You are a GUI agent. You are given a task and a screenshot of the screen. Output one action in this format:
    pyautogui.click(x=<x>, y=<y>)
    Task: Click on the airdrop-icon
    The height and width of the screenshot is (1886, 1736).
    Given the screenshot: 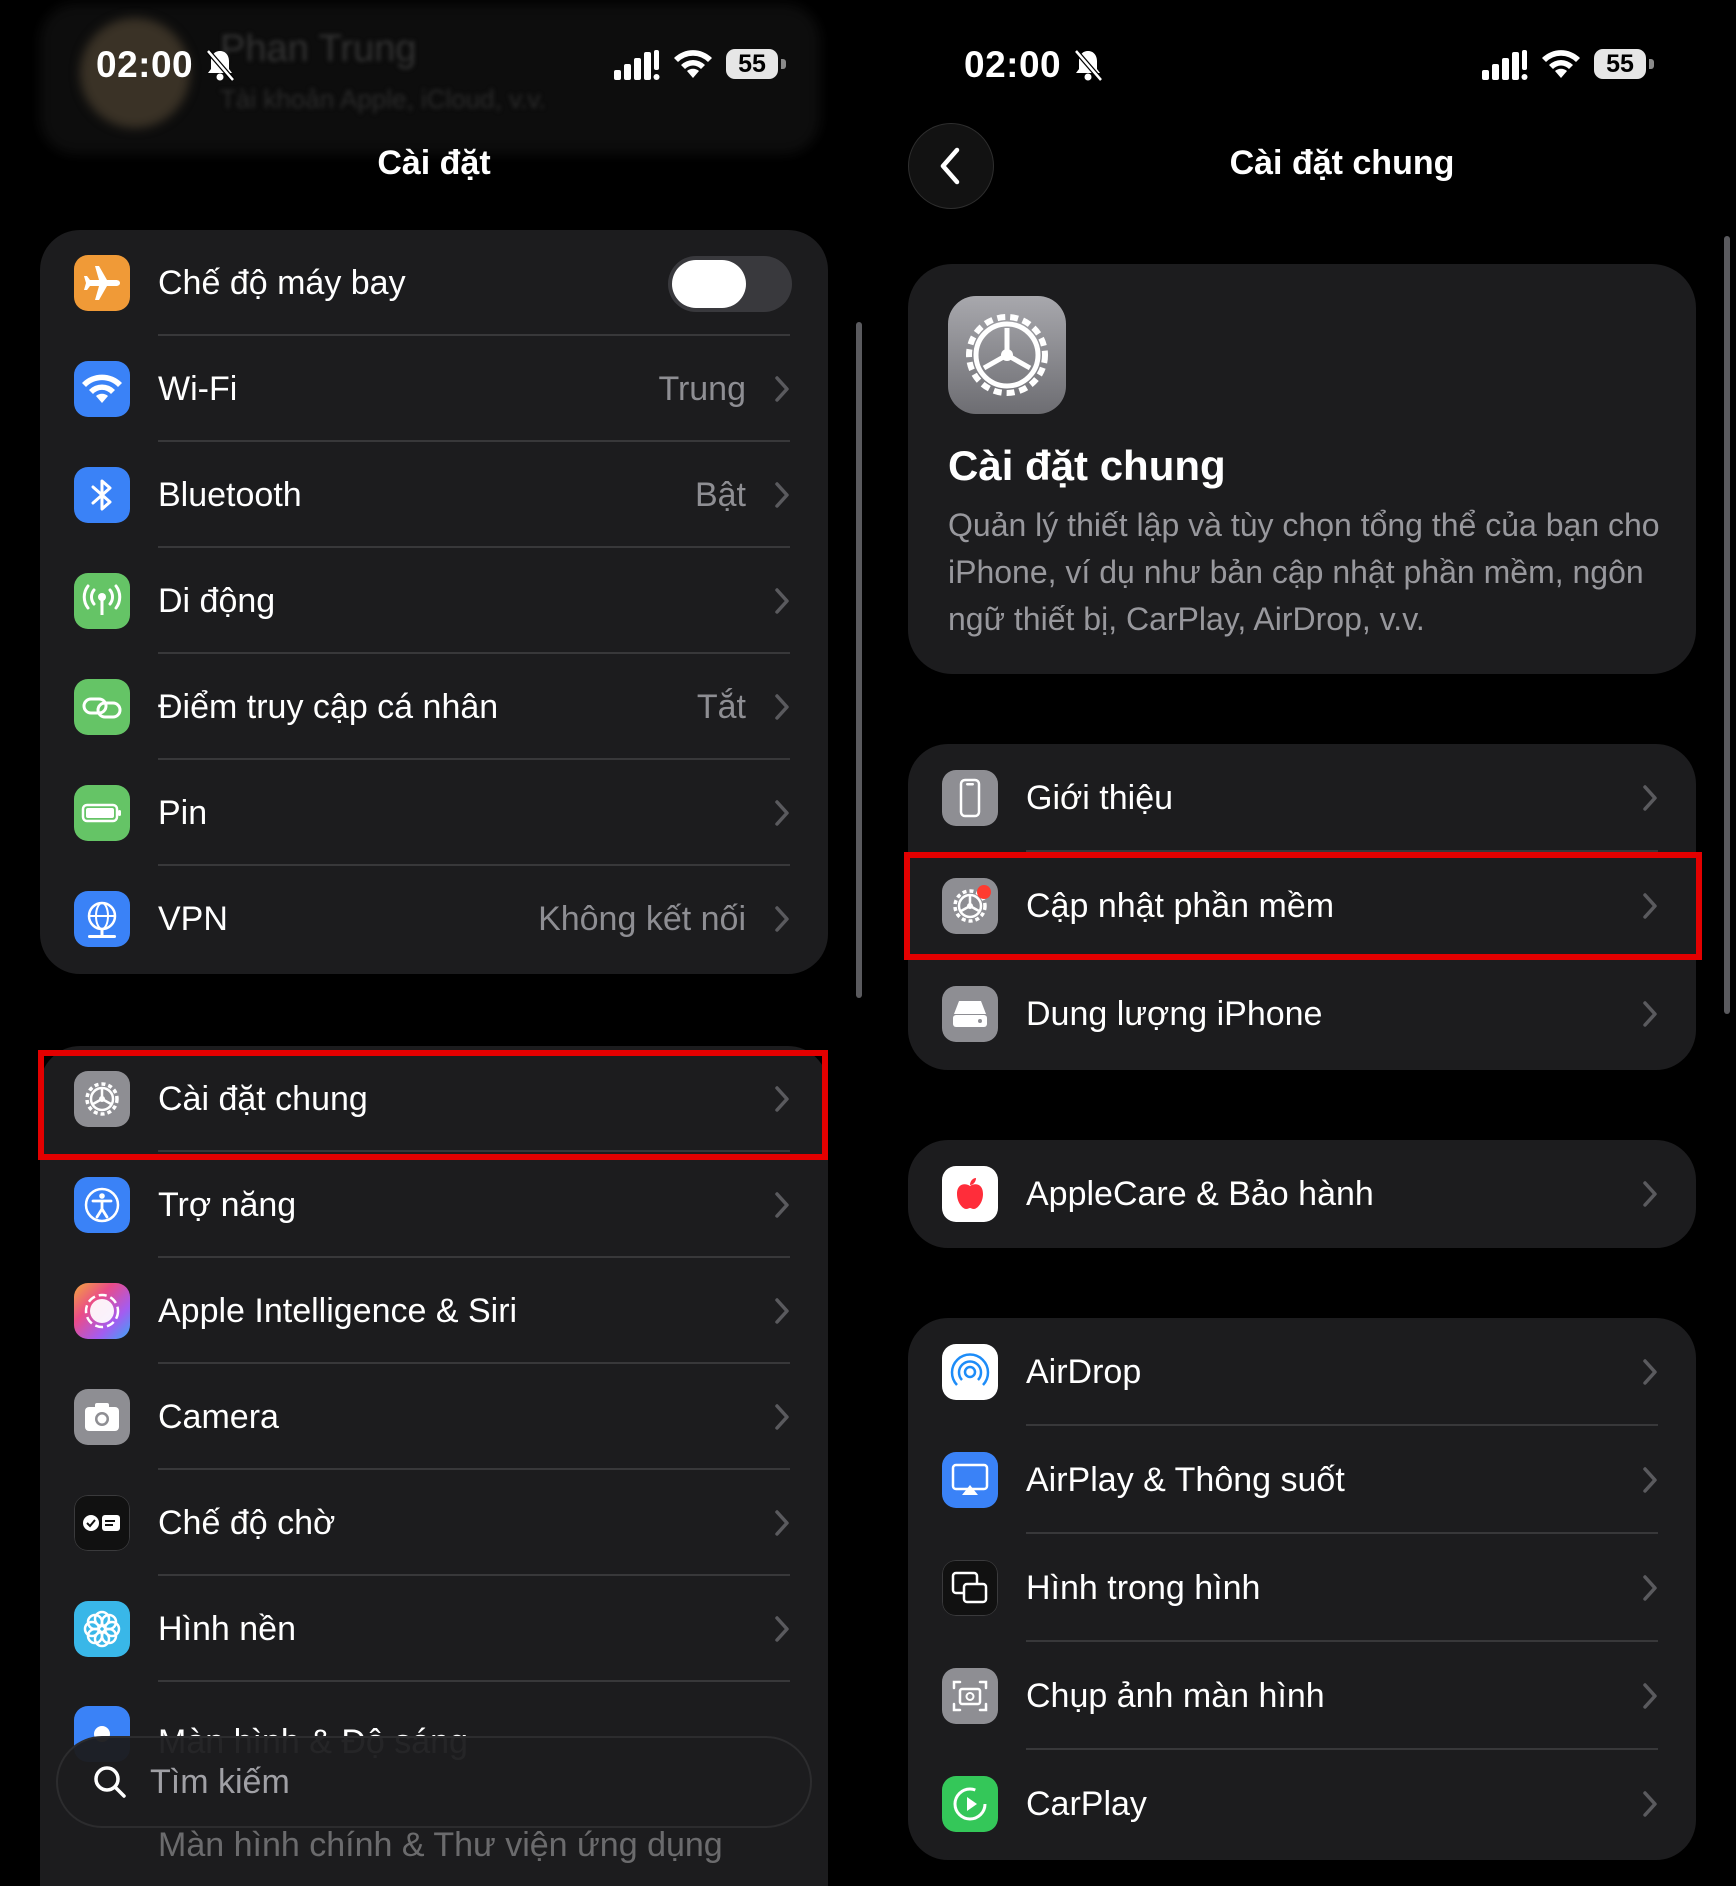 What is the action you would take?
    pyautogui.click(x=970, y=1372)
    